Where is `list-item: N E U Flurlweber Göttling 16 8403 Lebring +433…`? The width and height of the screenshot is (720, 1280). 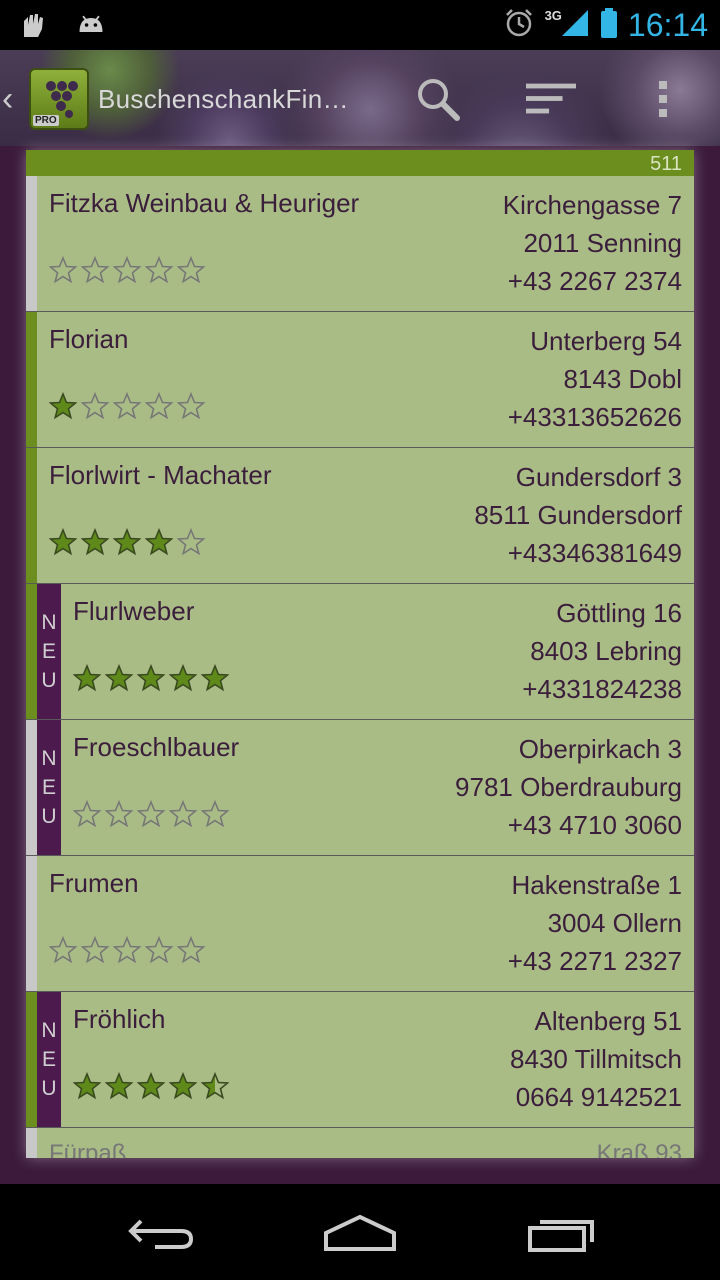
list-item: N E U Flurlweber Göttling 16 8403 Lebring +433… is located at coordinates (360, 652).